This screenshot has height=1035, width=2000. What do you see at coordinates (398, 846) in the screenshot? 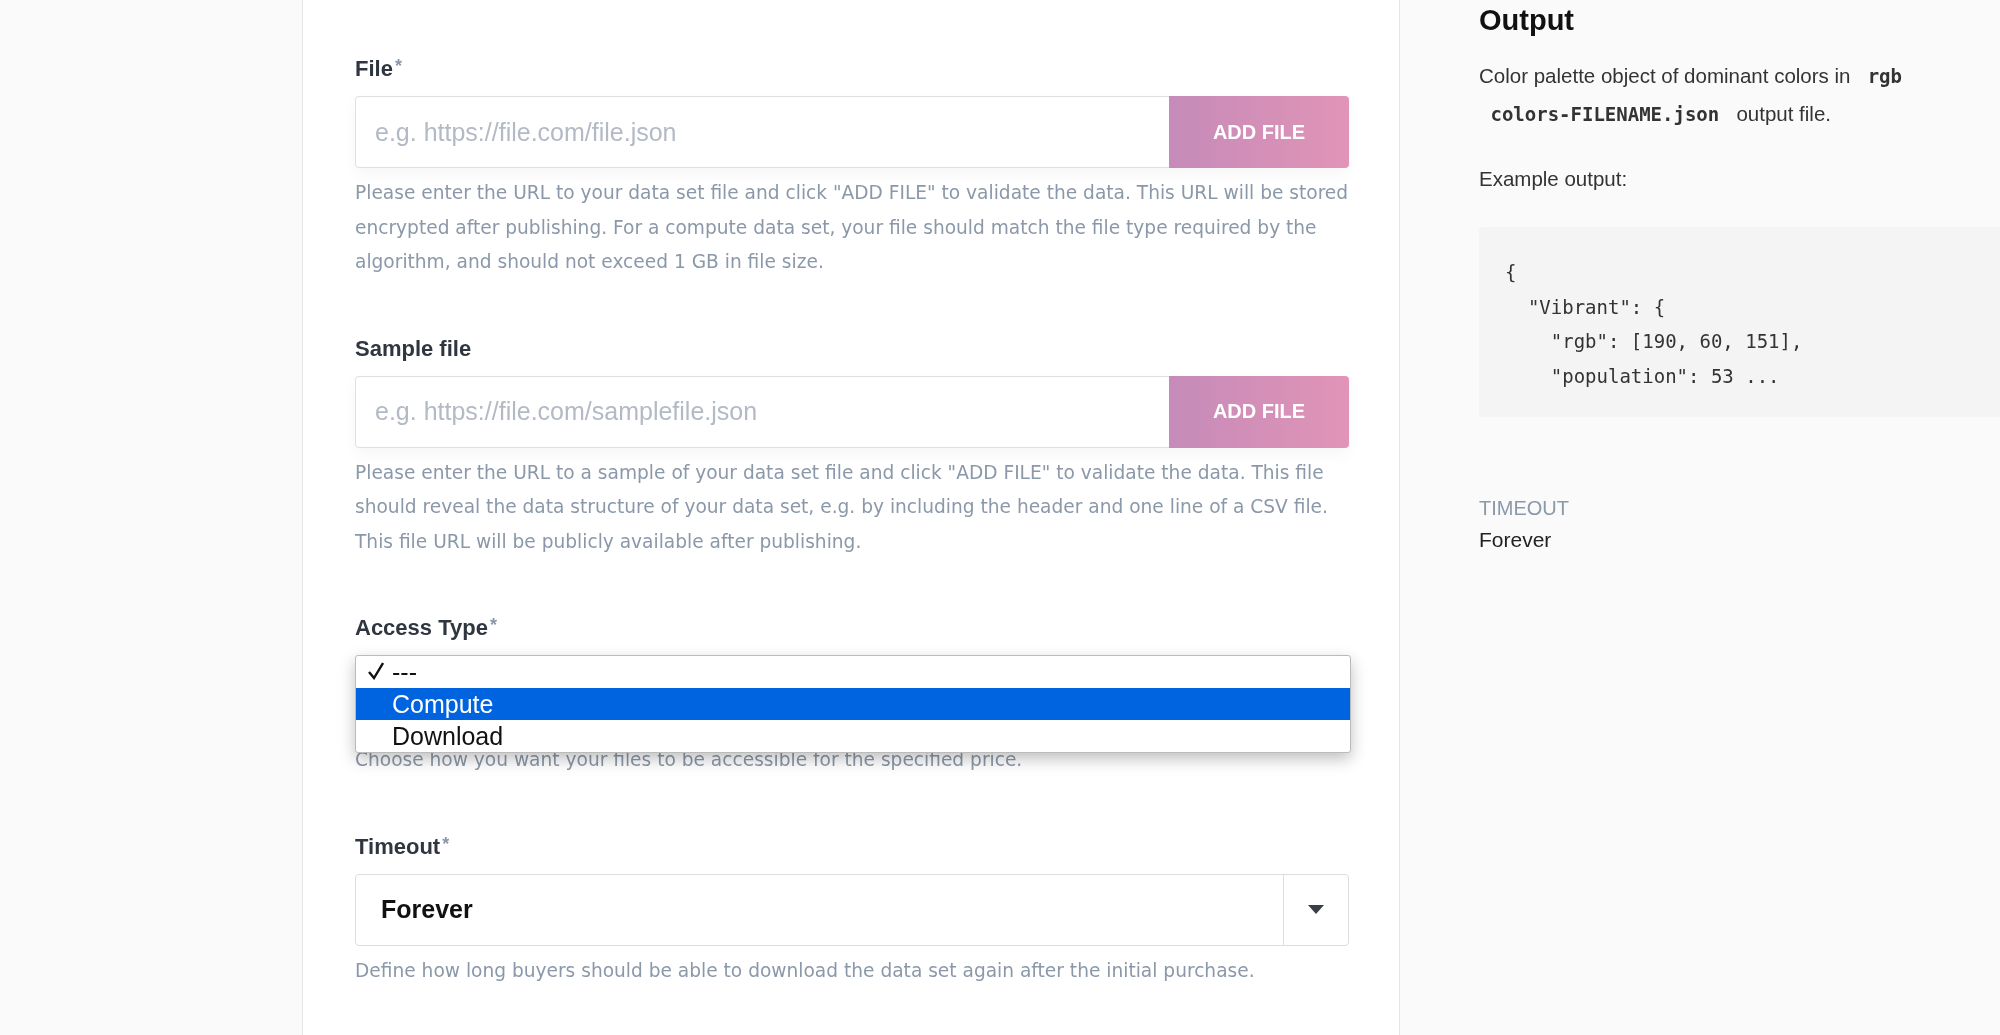
I see `field-label: Timeout` at bounding box center [398, 846].